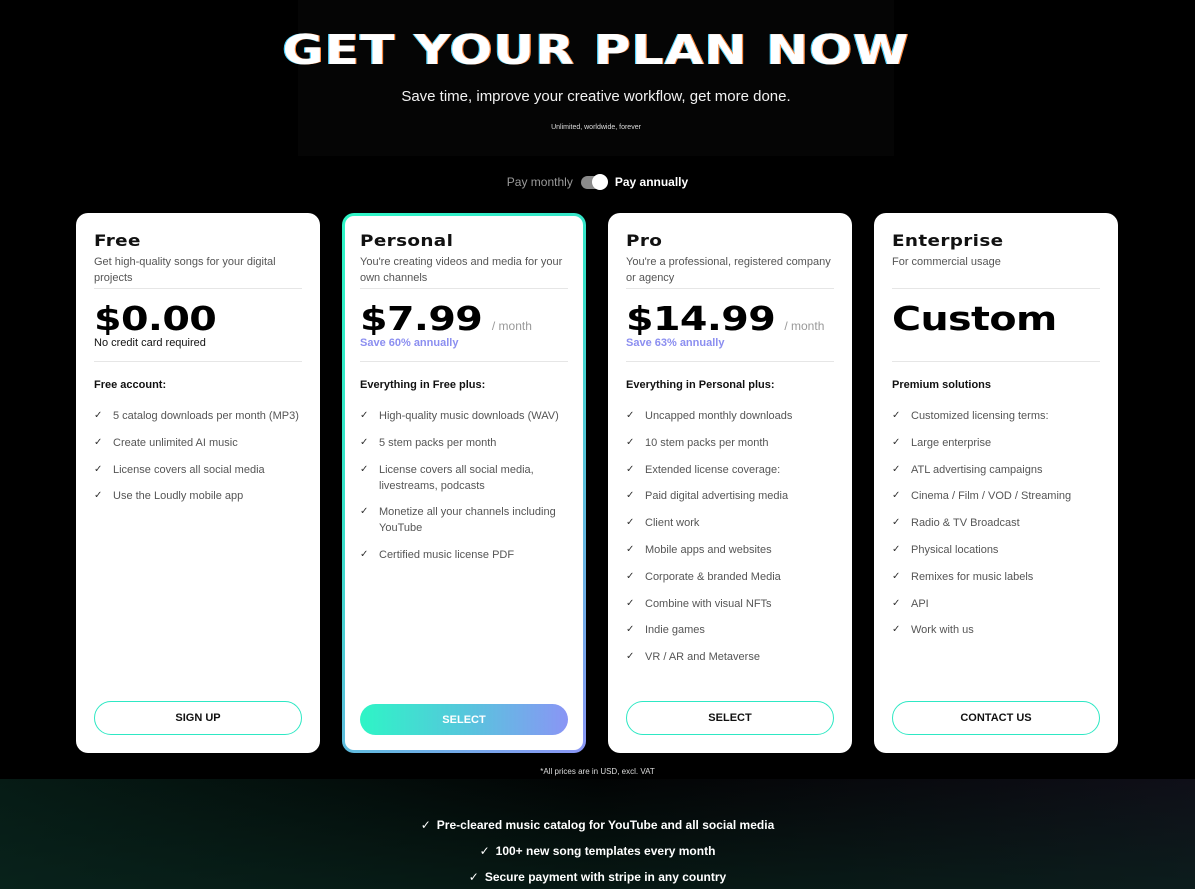  Describe the element at coordinates (942, 385) in the screenshot. I see `features-heading: Premium solutions` at that location.